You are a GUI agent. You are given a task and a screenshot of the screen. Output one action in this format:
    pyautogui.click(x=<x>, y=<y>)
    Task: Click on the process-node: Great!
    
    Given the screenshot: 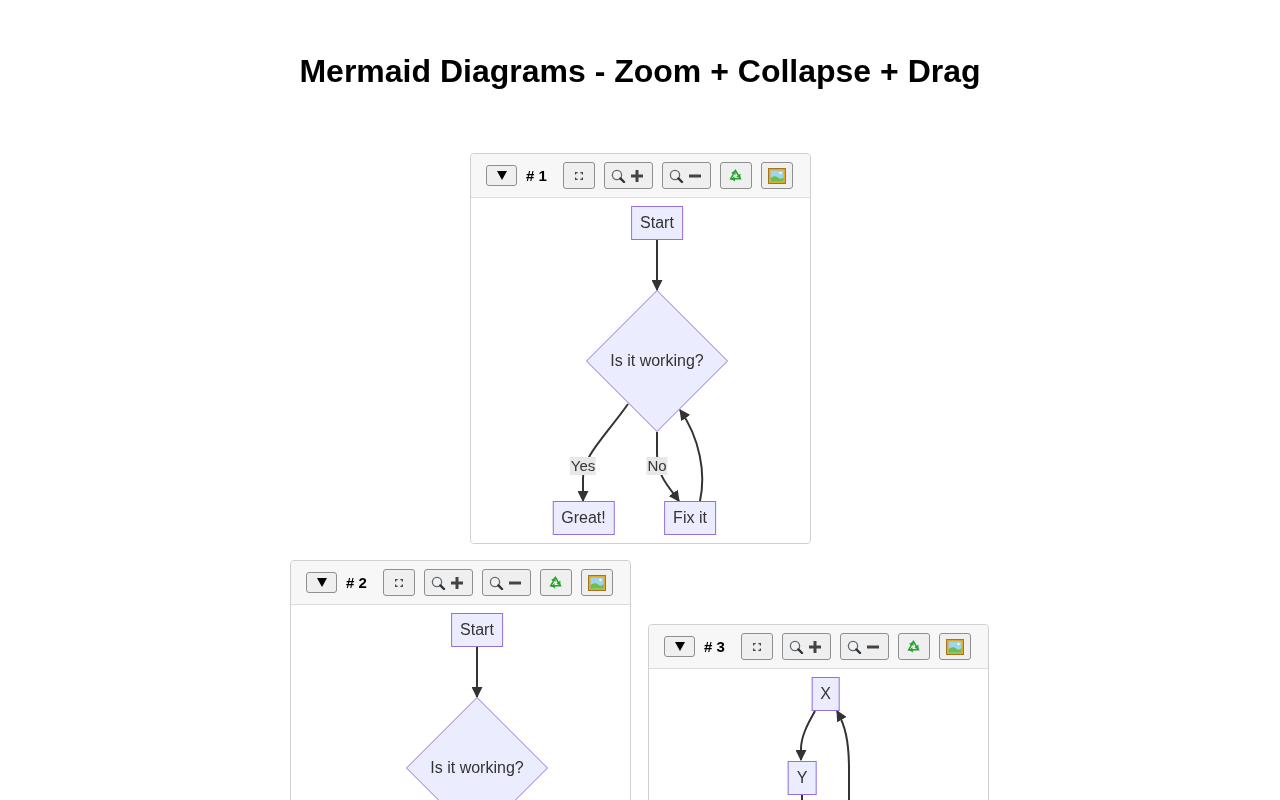 What is the action you would take?
    pyautogui.click(x=583, y=518)
    